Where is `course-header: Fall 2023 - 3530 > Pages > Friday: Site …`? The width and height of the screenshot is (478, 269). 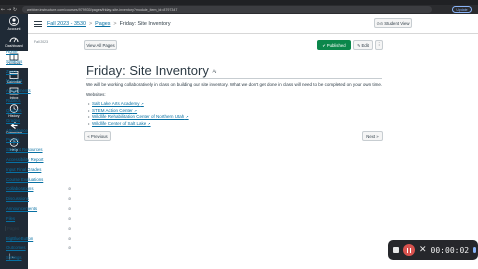 course-header: Fall 2023 - 3530 > Pages > Friday: Site … is located at coordinates (253, 24).